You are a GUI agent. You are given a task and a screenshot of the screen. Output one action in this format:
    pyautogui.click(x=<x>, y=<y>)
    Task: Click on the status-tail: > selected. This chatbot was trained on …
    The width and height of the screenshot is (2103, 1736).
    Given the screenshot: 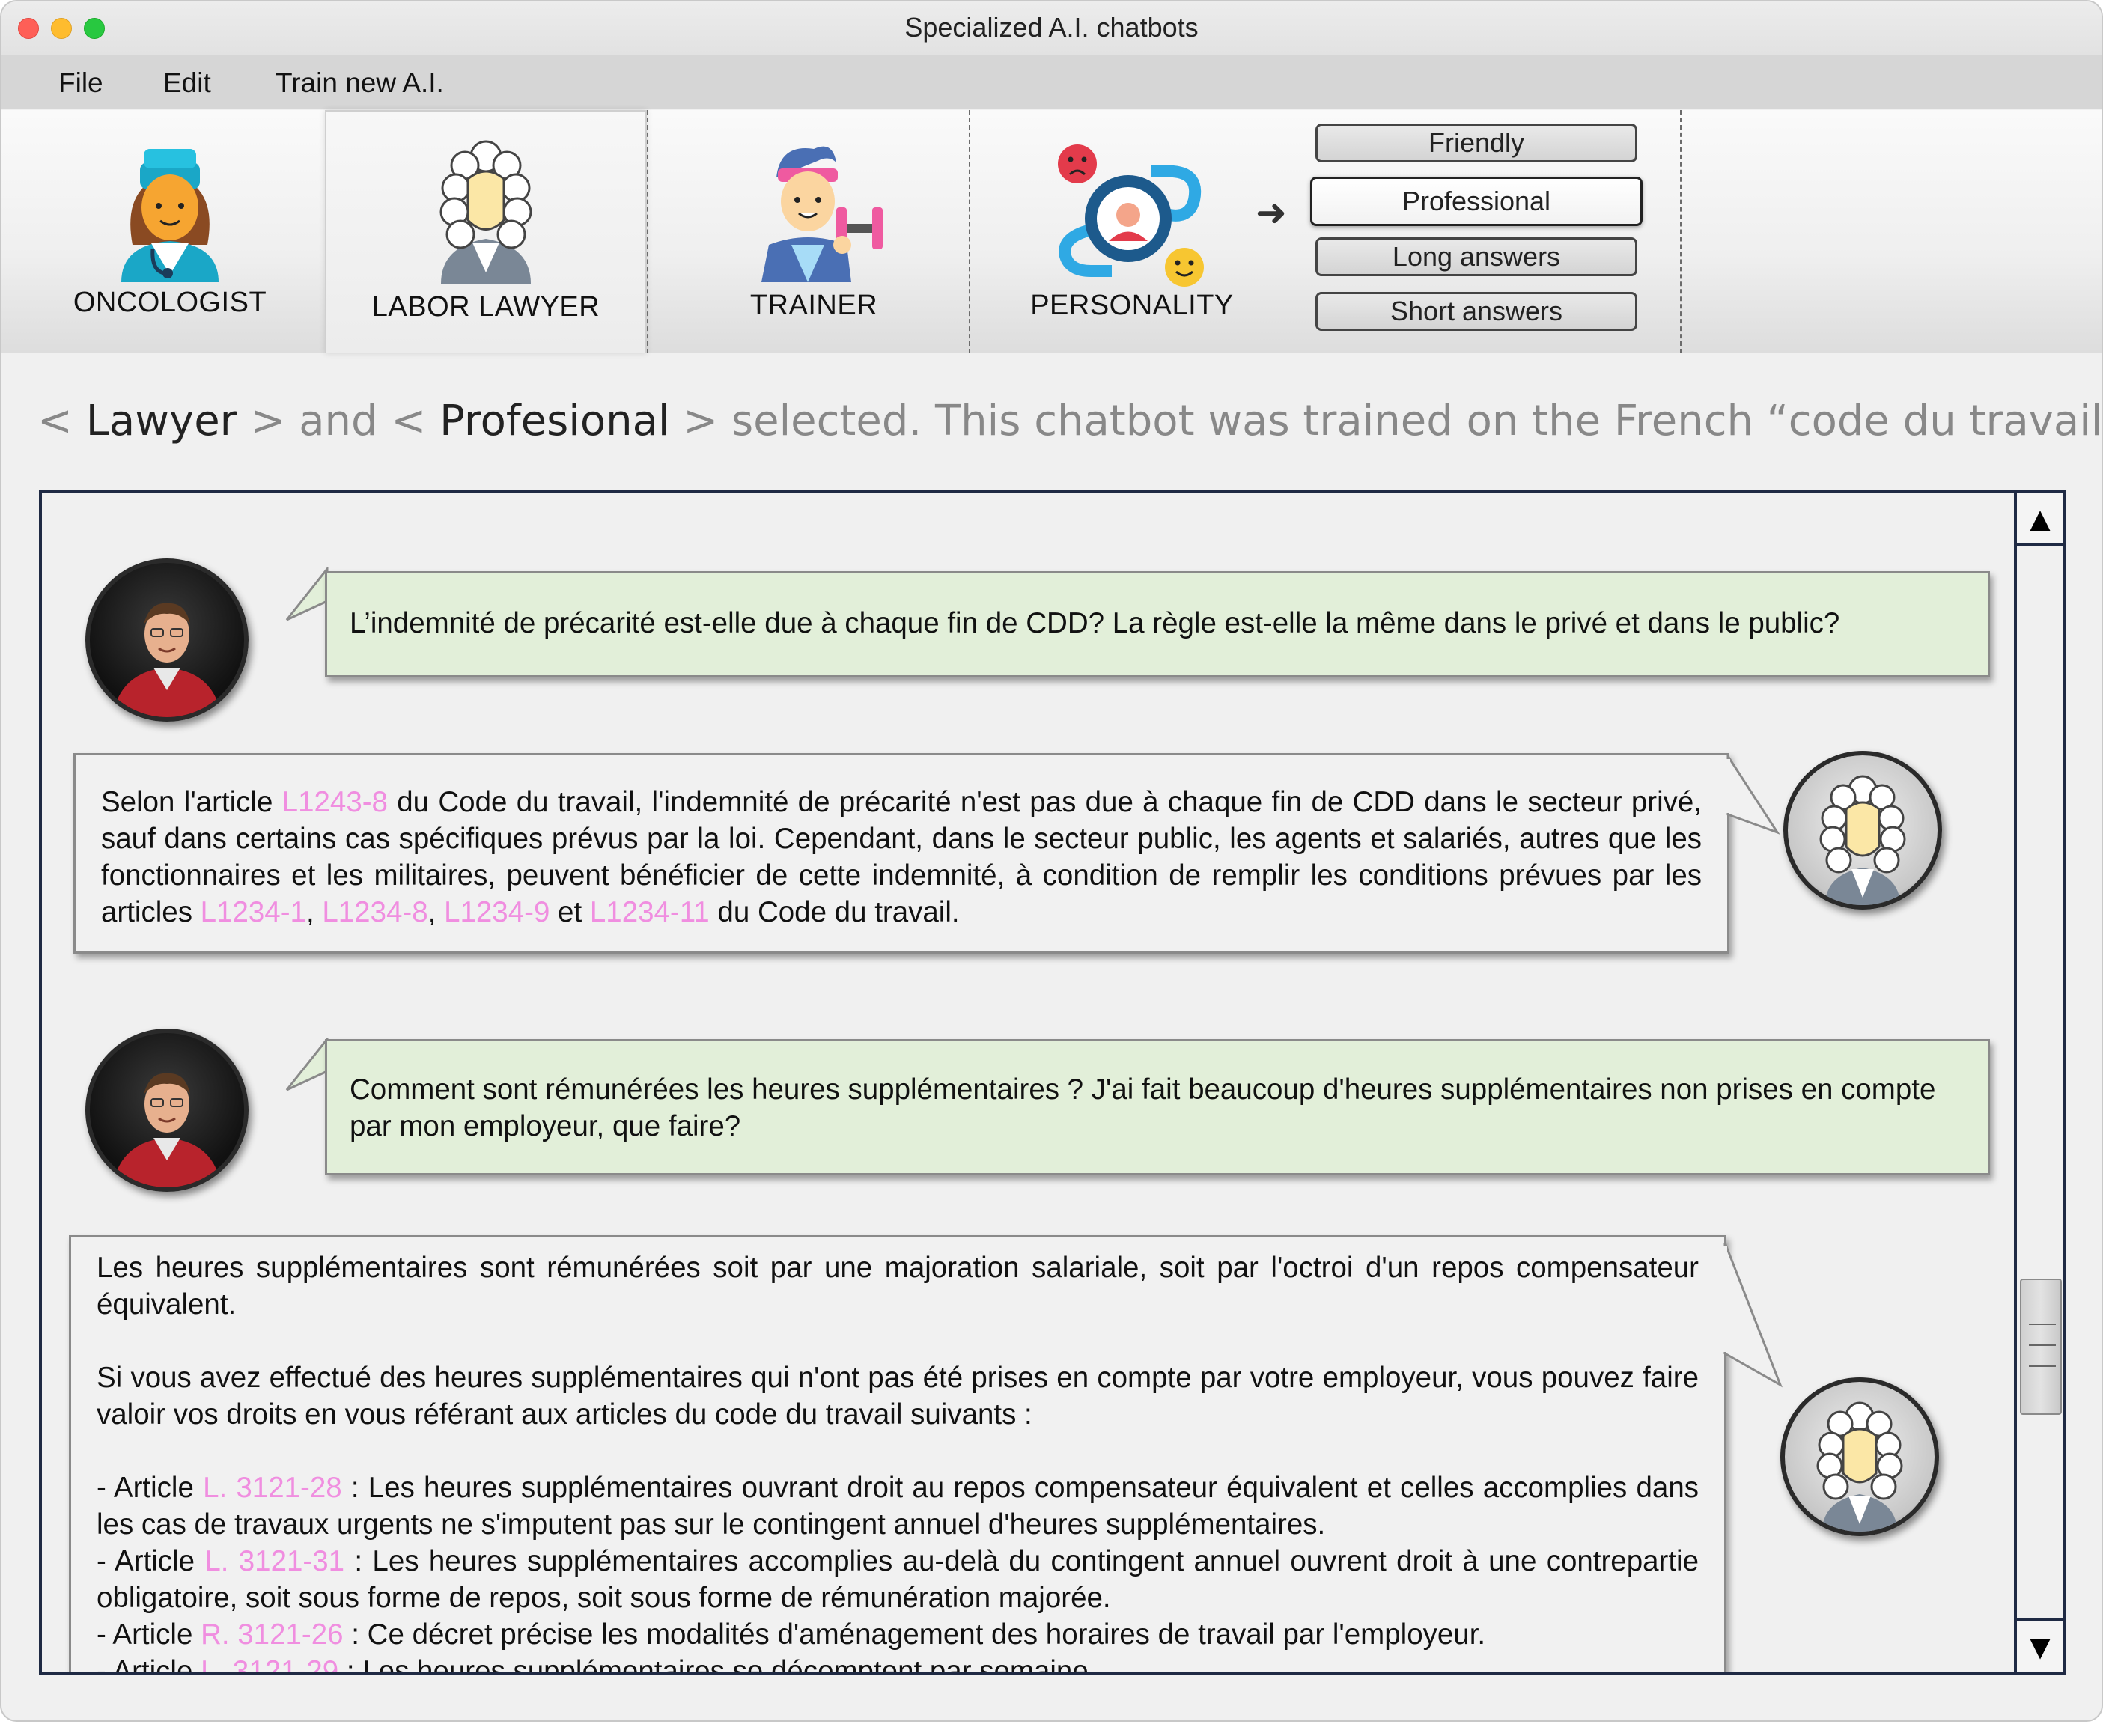 What is the action you would take?
    pyautogui.click(x=1386, y=421)
    